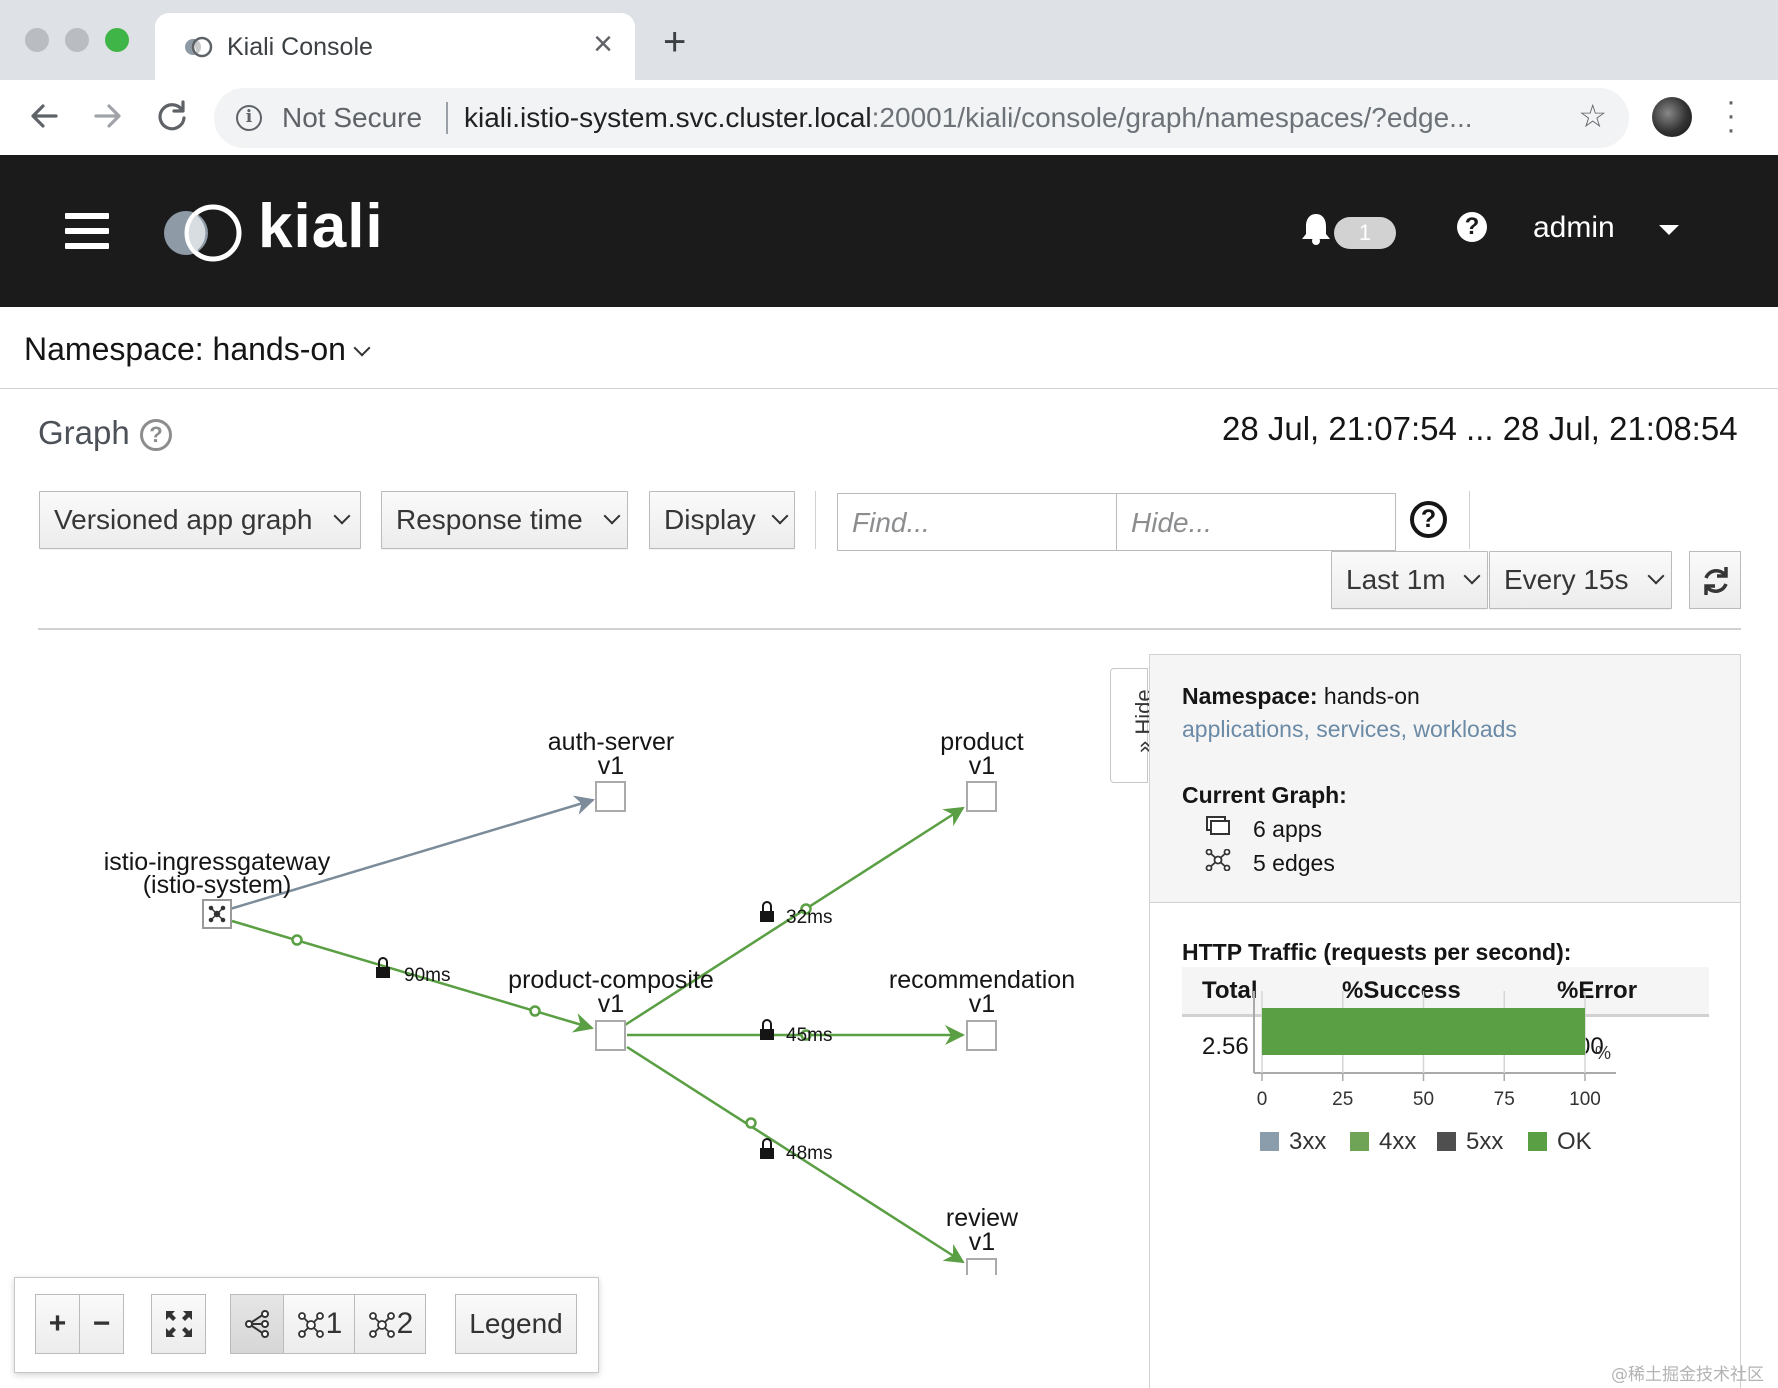 This screenshot has height=1388, width=1778. I want to click on layout-1-button: 1, so click(319, 1324).